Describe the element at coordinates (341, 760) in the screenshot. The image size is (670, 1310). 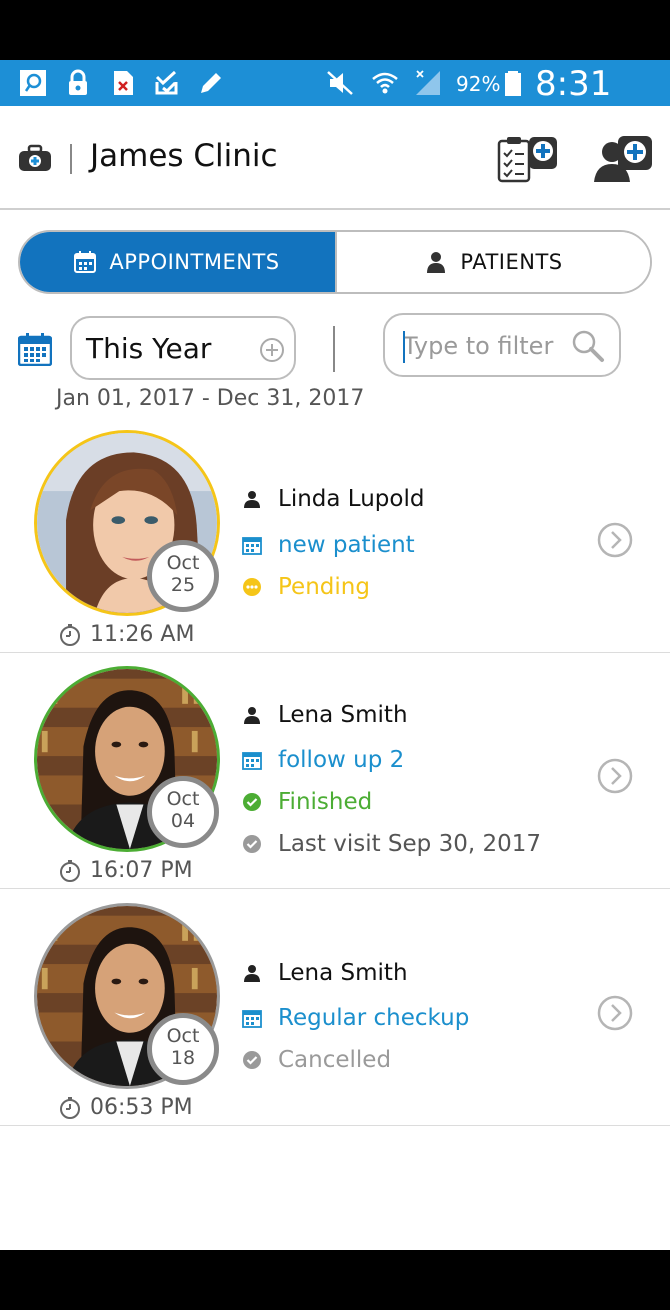
I see `appointment-type: follow up 2` at that location.